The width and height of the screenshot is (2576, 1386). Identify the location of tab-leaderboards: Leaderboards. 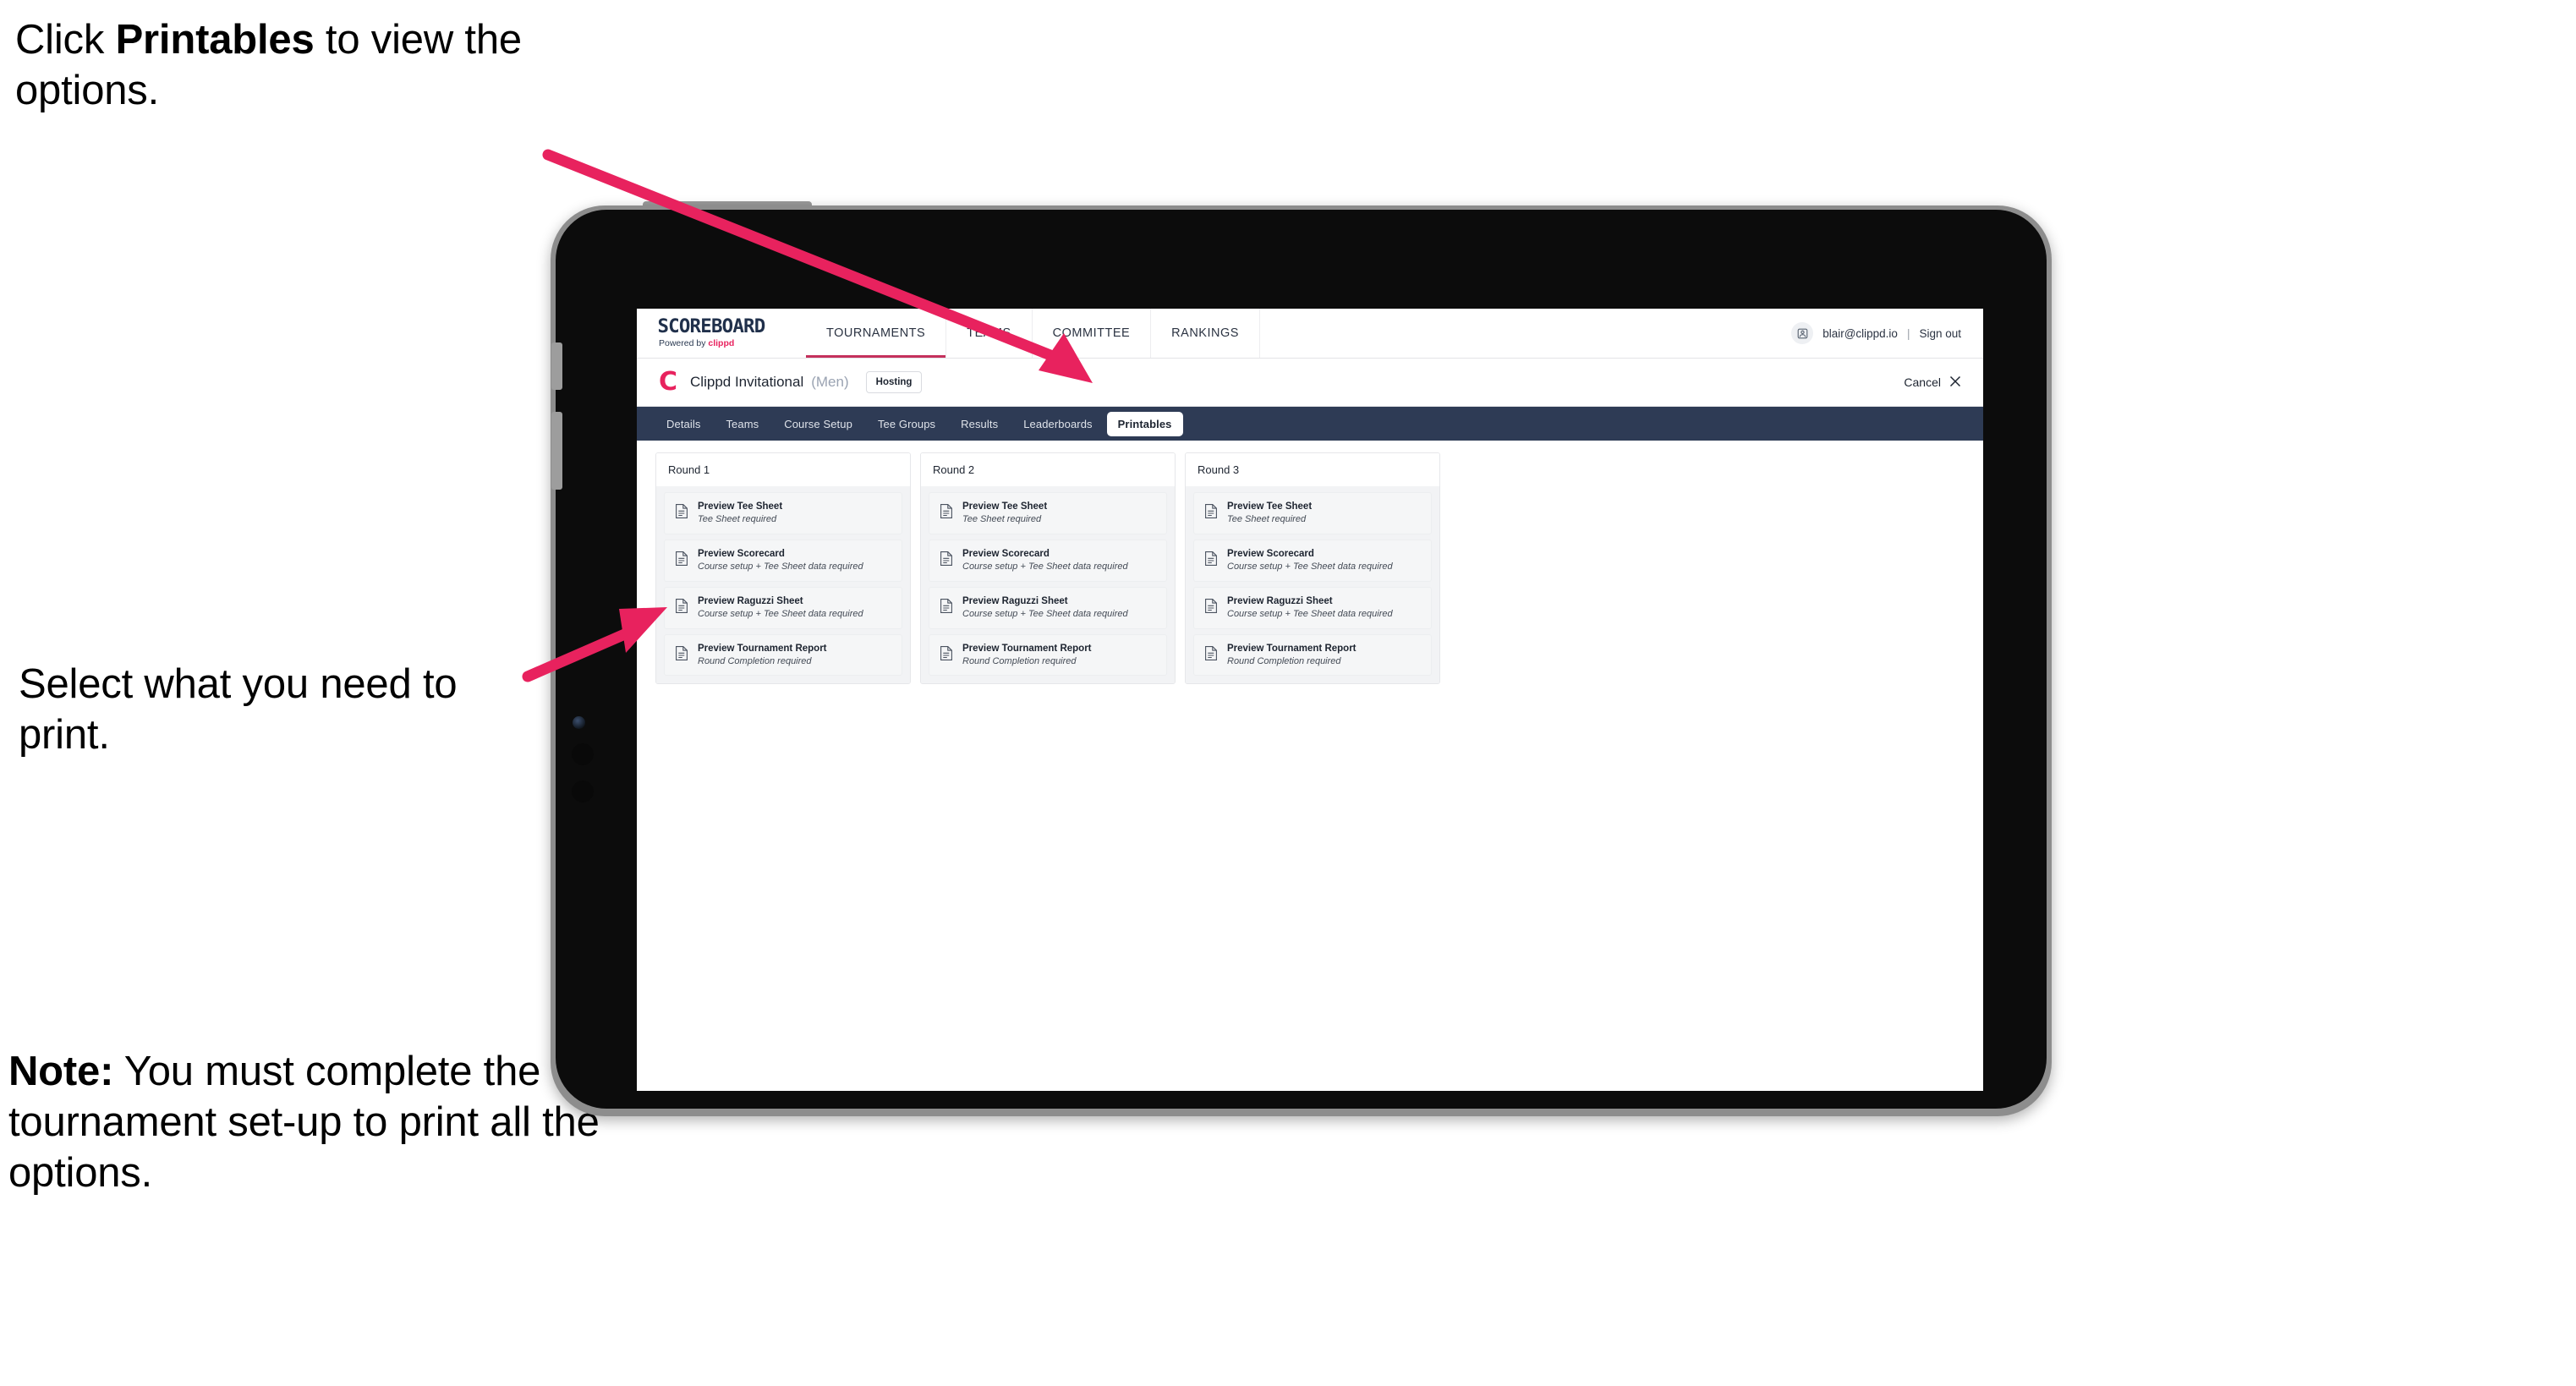
(1057, 424).